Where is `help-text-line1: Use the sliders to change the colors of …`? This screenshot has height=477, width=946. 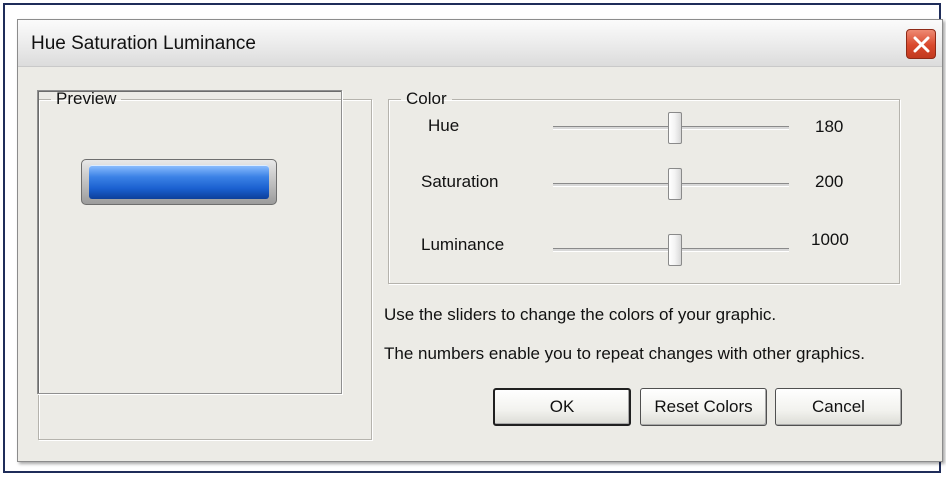 help-text-line1: Use the sliders to change the colors of … is located at coordinates (580, 314).